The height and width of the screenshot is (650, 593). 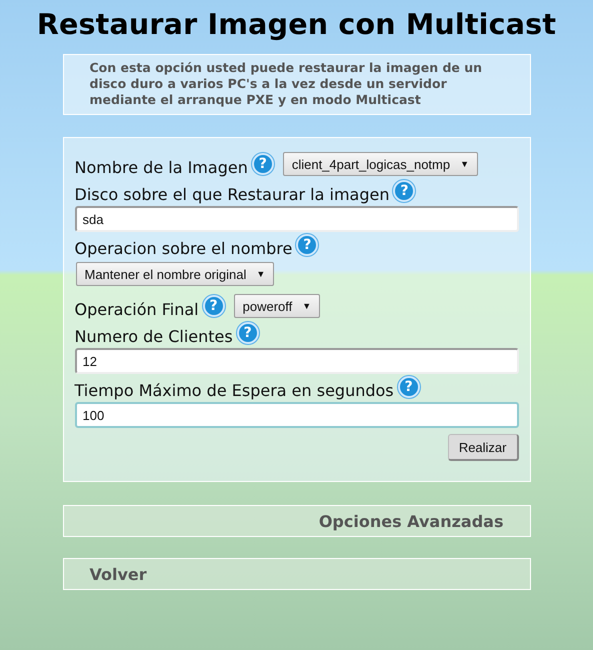 What do you see at coordinates (232, 195) in the screenshot?
I see `field-label: Disco sobre el que Restaurar la imagen` at bounding box center [232, 195].